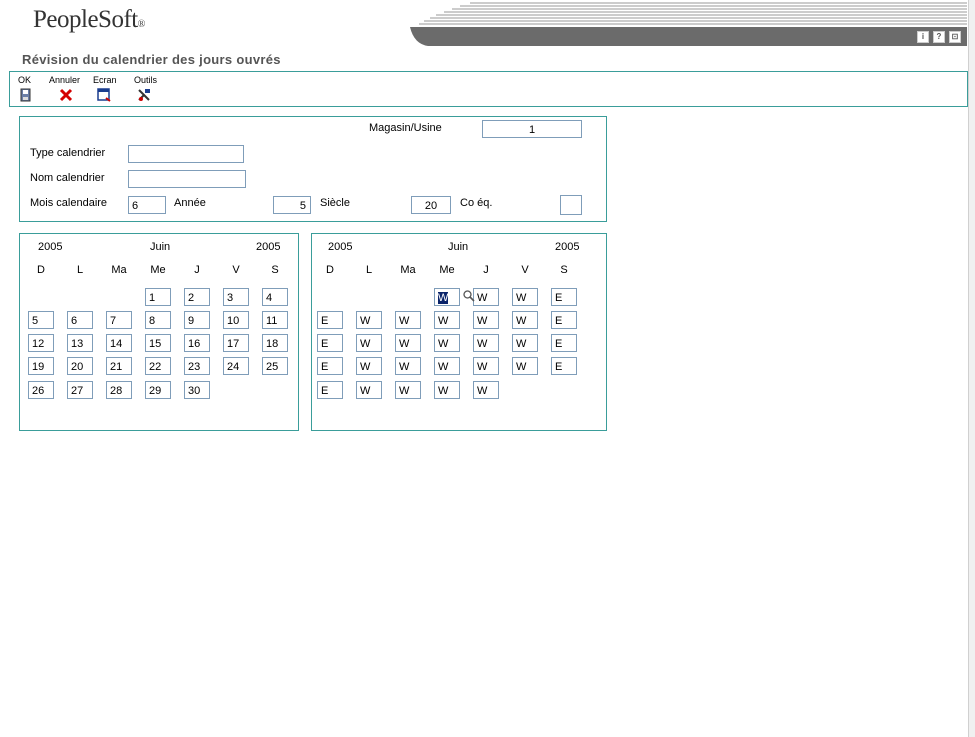 This screenshot has width=975, height=737. I want to click on date-cell: 5, so click(41, 320).